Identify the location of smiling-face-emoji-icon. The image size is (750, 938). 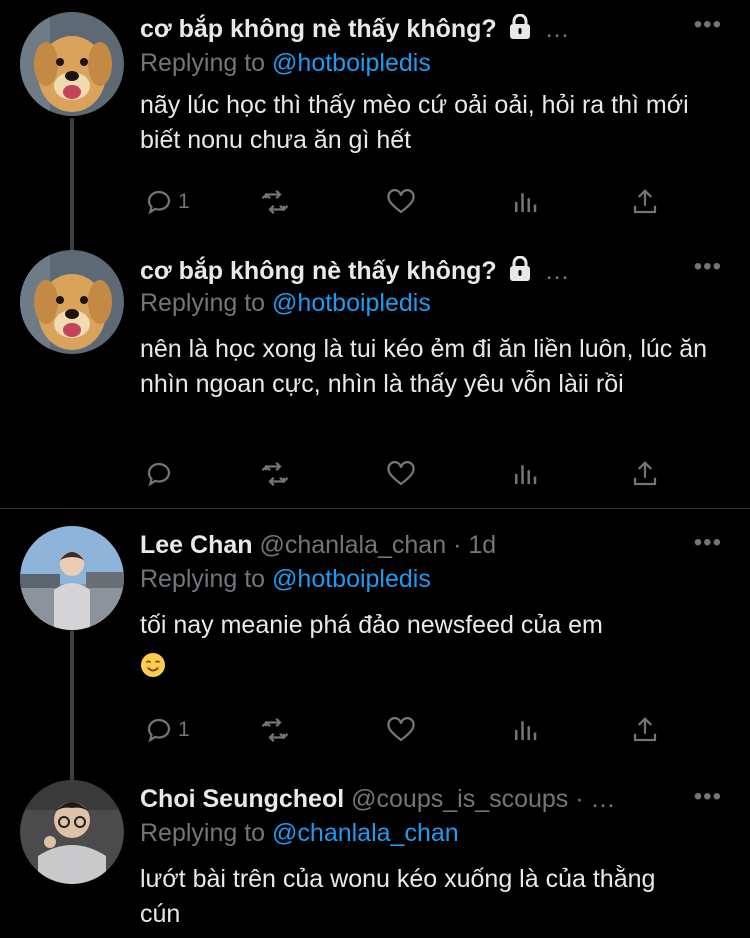
(153, 665).